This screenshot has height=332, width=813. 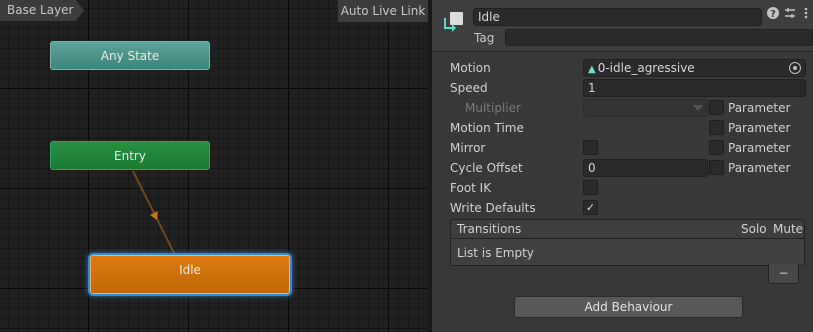 I want to click on state-name-field: Idle, so click(x=617, y=17).